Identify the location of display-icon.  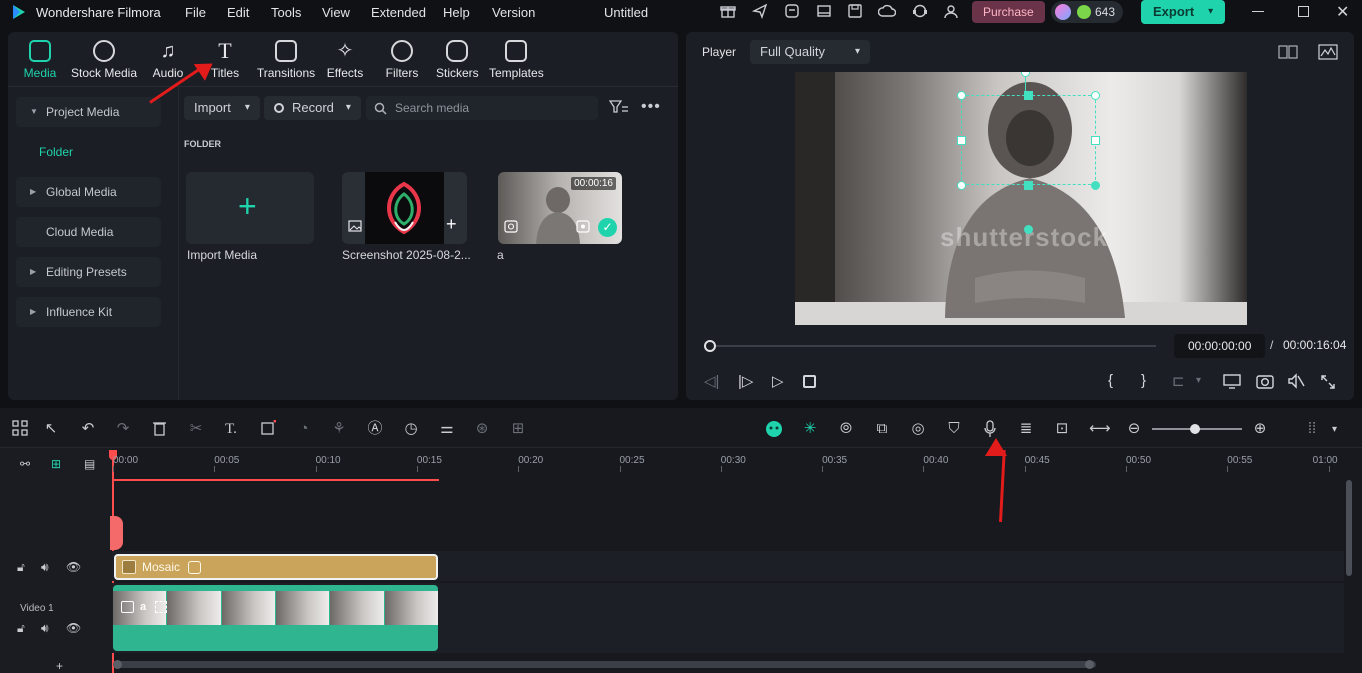
(1232, 383).